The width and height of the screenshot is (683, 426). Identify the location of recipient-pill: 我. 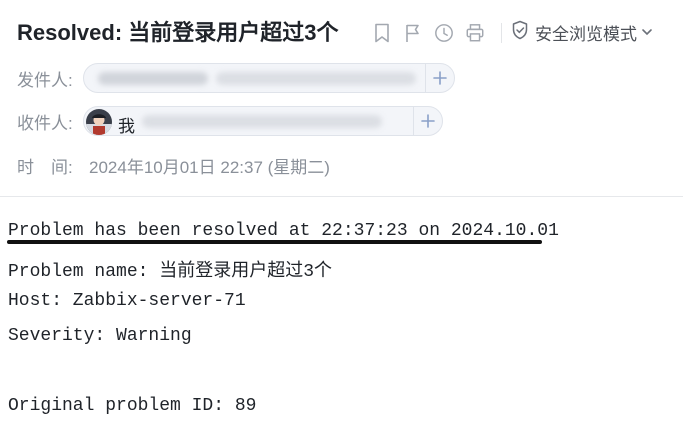
(263, 121).